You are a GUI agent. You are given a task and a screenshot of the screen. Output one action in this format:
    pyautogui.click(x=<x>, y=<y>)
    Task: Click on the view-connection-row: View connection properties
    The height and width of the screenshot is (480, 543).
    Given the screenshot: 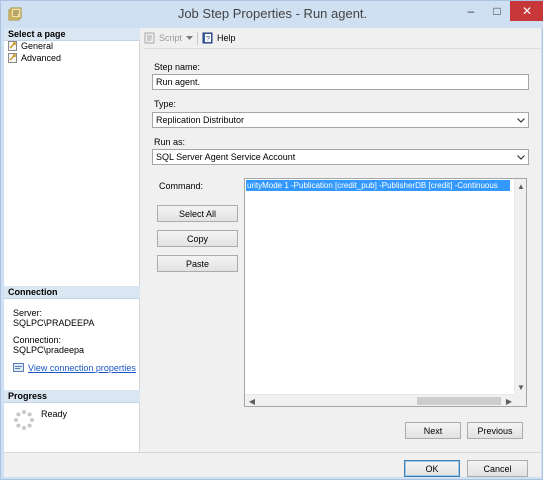 What is the action you would take?
    pyautogui.click(x=74, y=367)
    